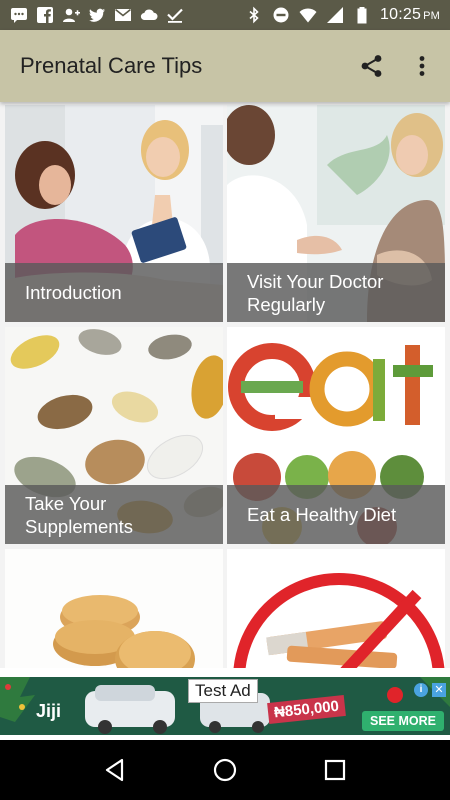 The image size is (450, 800). What do you see at coordinates (114, 213) in the screenshot?
I see `tip-card-introduction: Introduction` at bounding box center [114, 213].